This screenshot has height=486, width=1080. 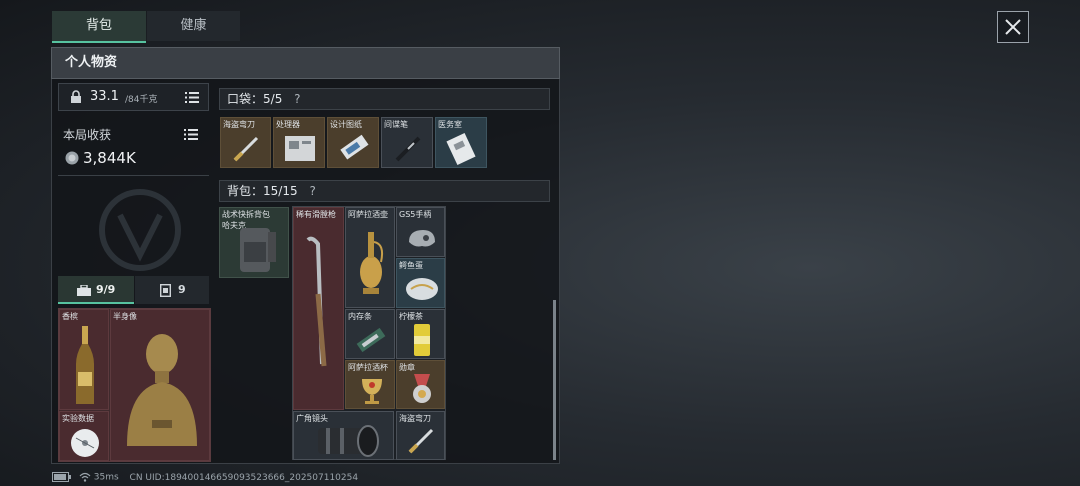 I want to click on coin-icon, so click(x=72, y=158).